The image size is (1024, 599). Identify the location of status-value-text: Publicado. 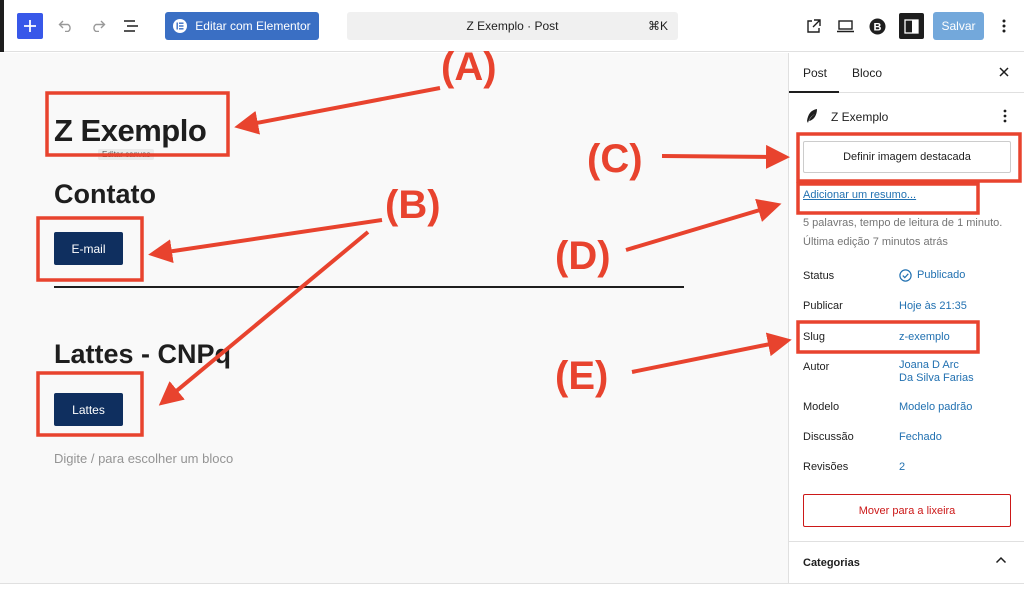
(941, 275).